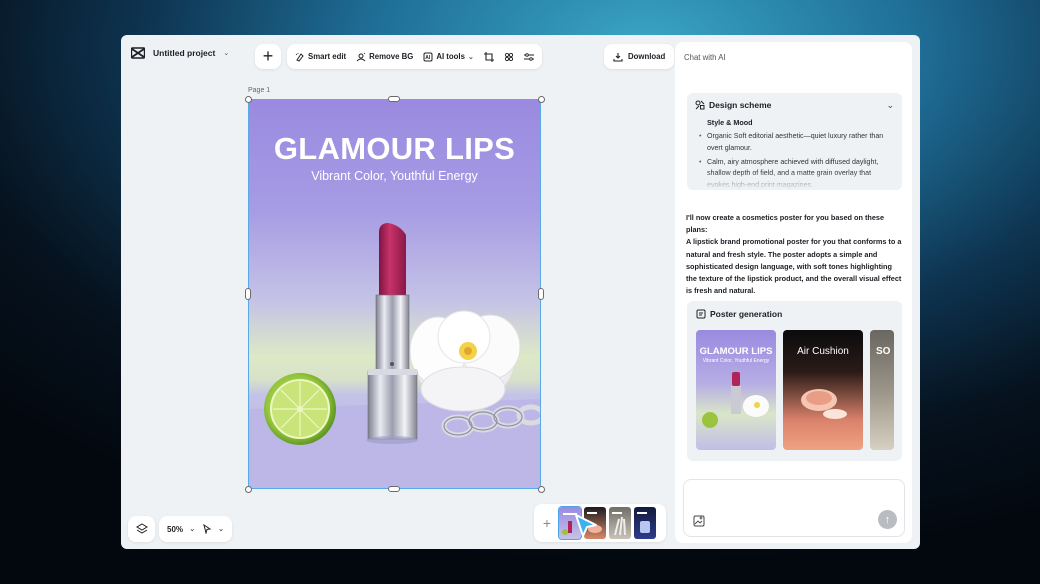 The image size is (1040, 584). Describe the element at coordinates (138, 53) in the screenshot. I see `capcut-logo-icon` at that location.